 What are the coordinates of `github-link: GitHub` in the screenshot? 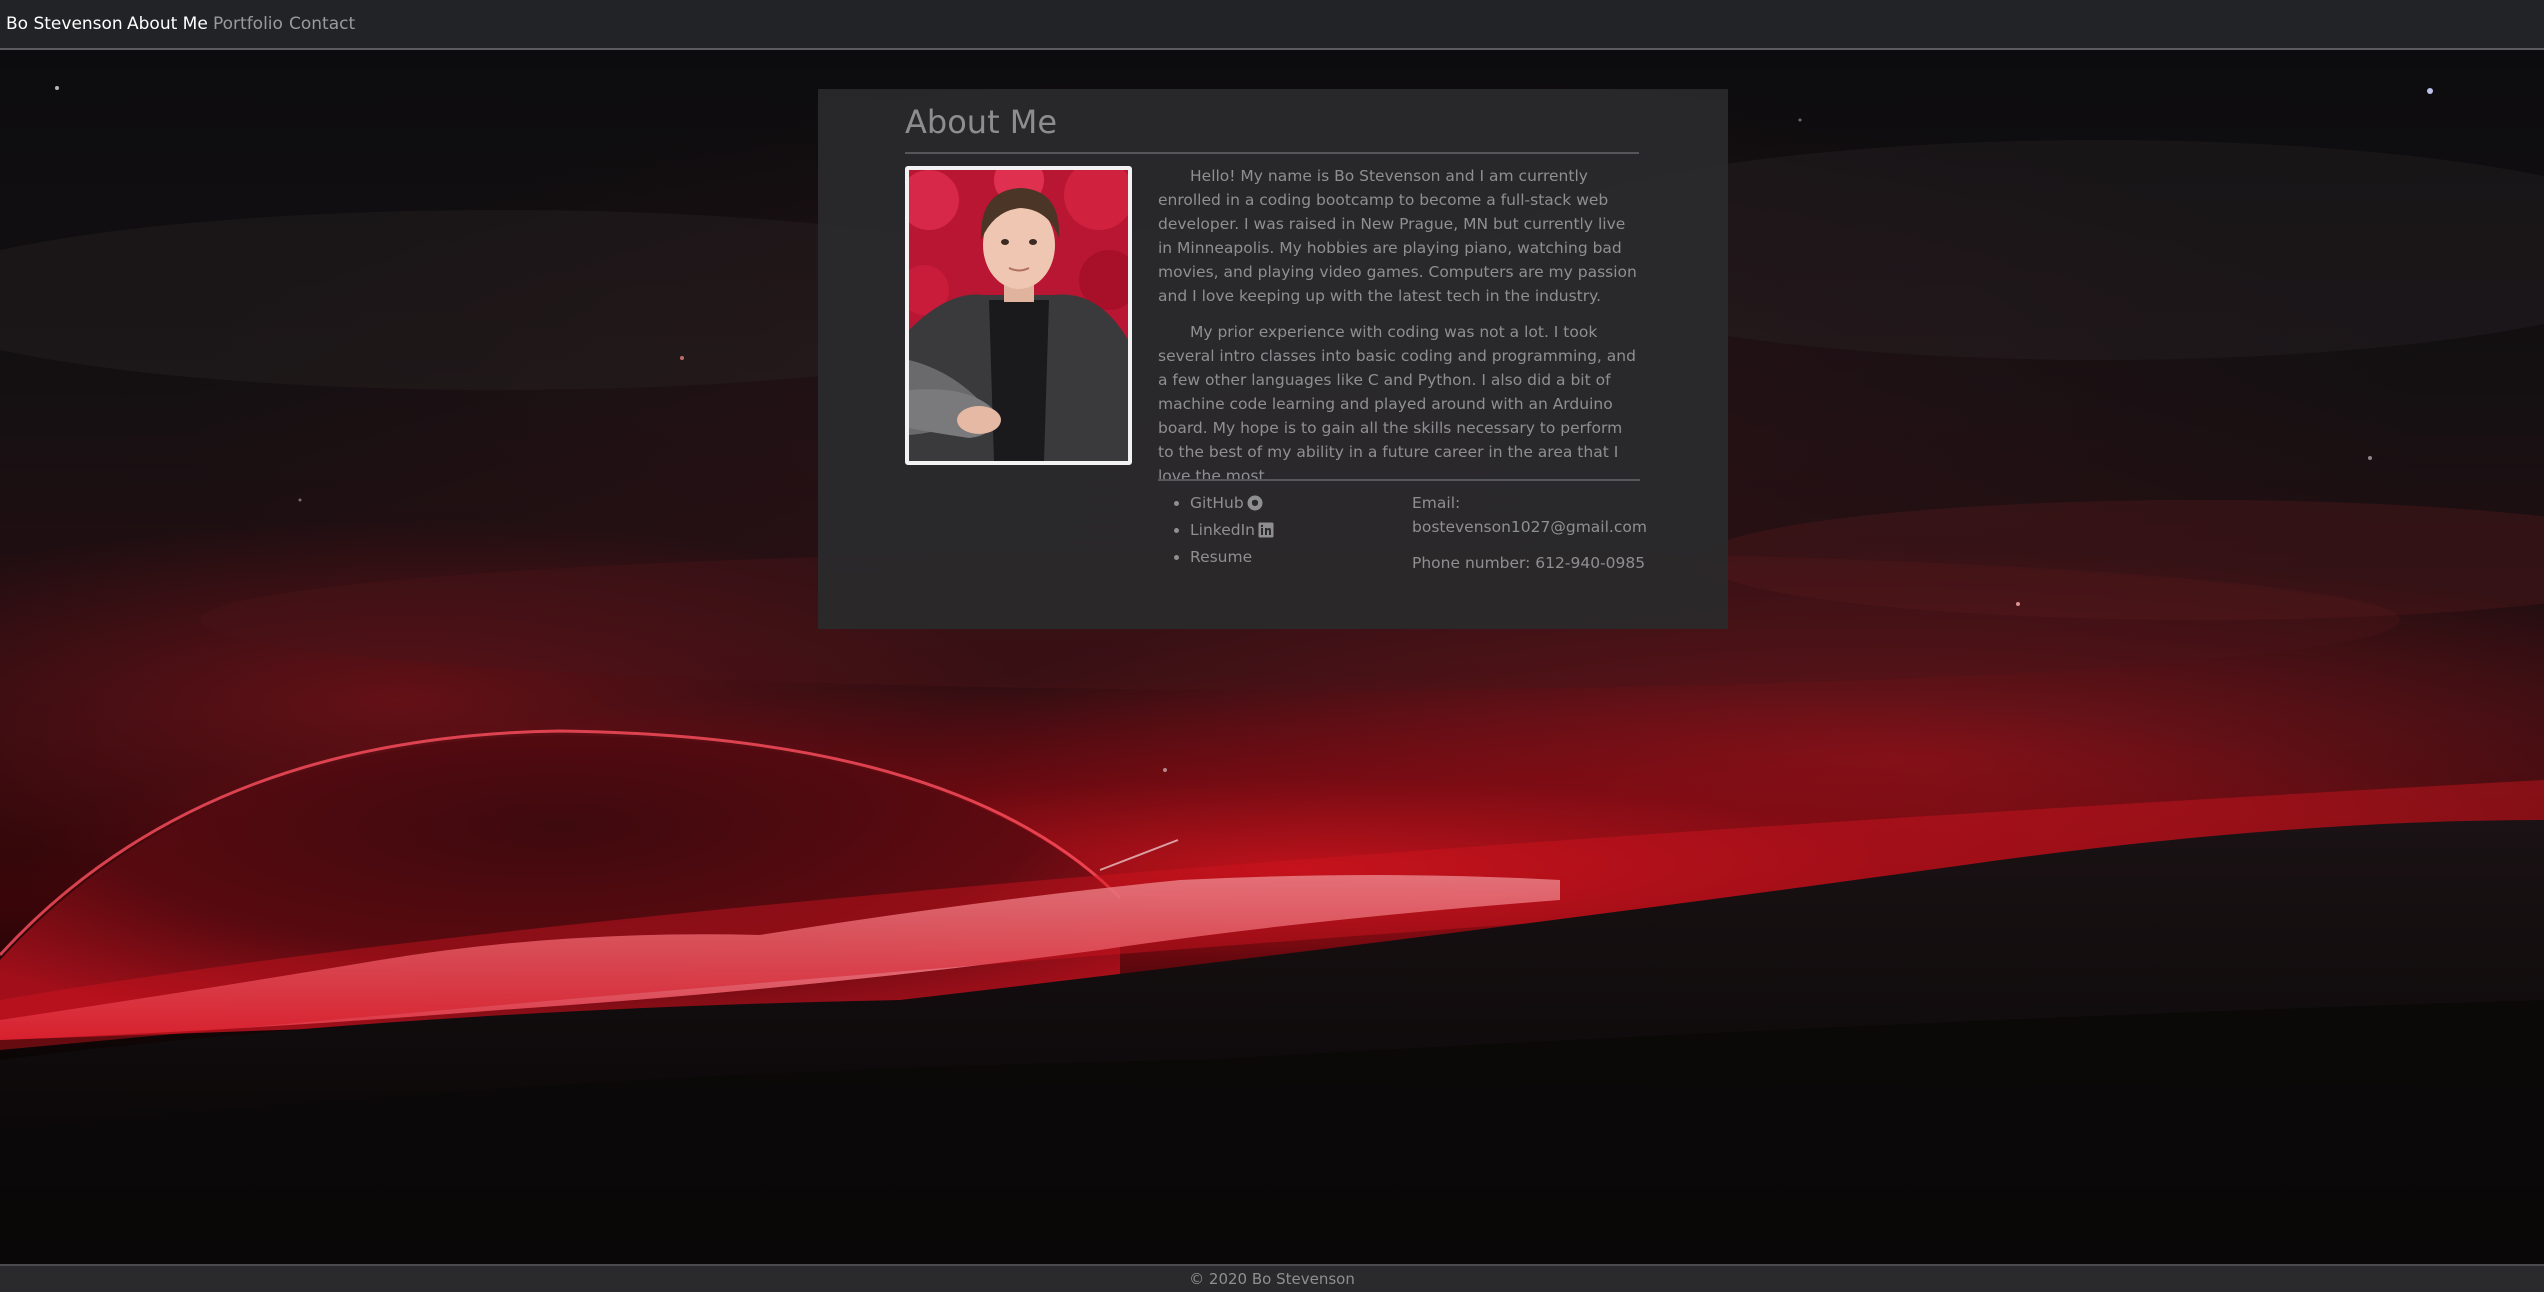 It's located at (1217, 503).